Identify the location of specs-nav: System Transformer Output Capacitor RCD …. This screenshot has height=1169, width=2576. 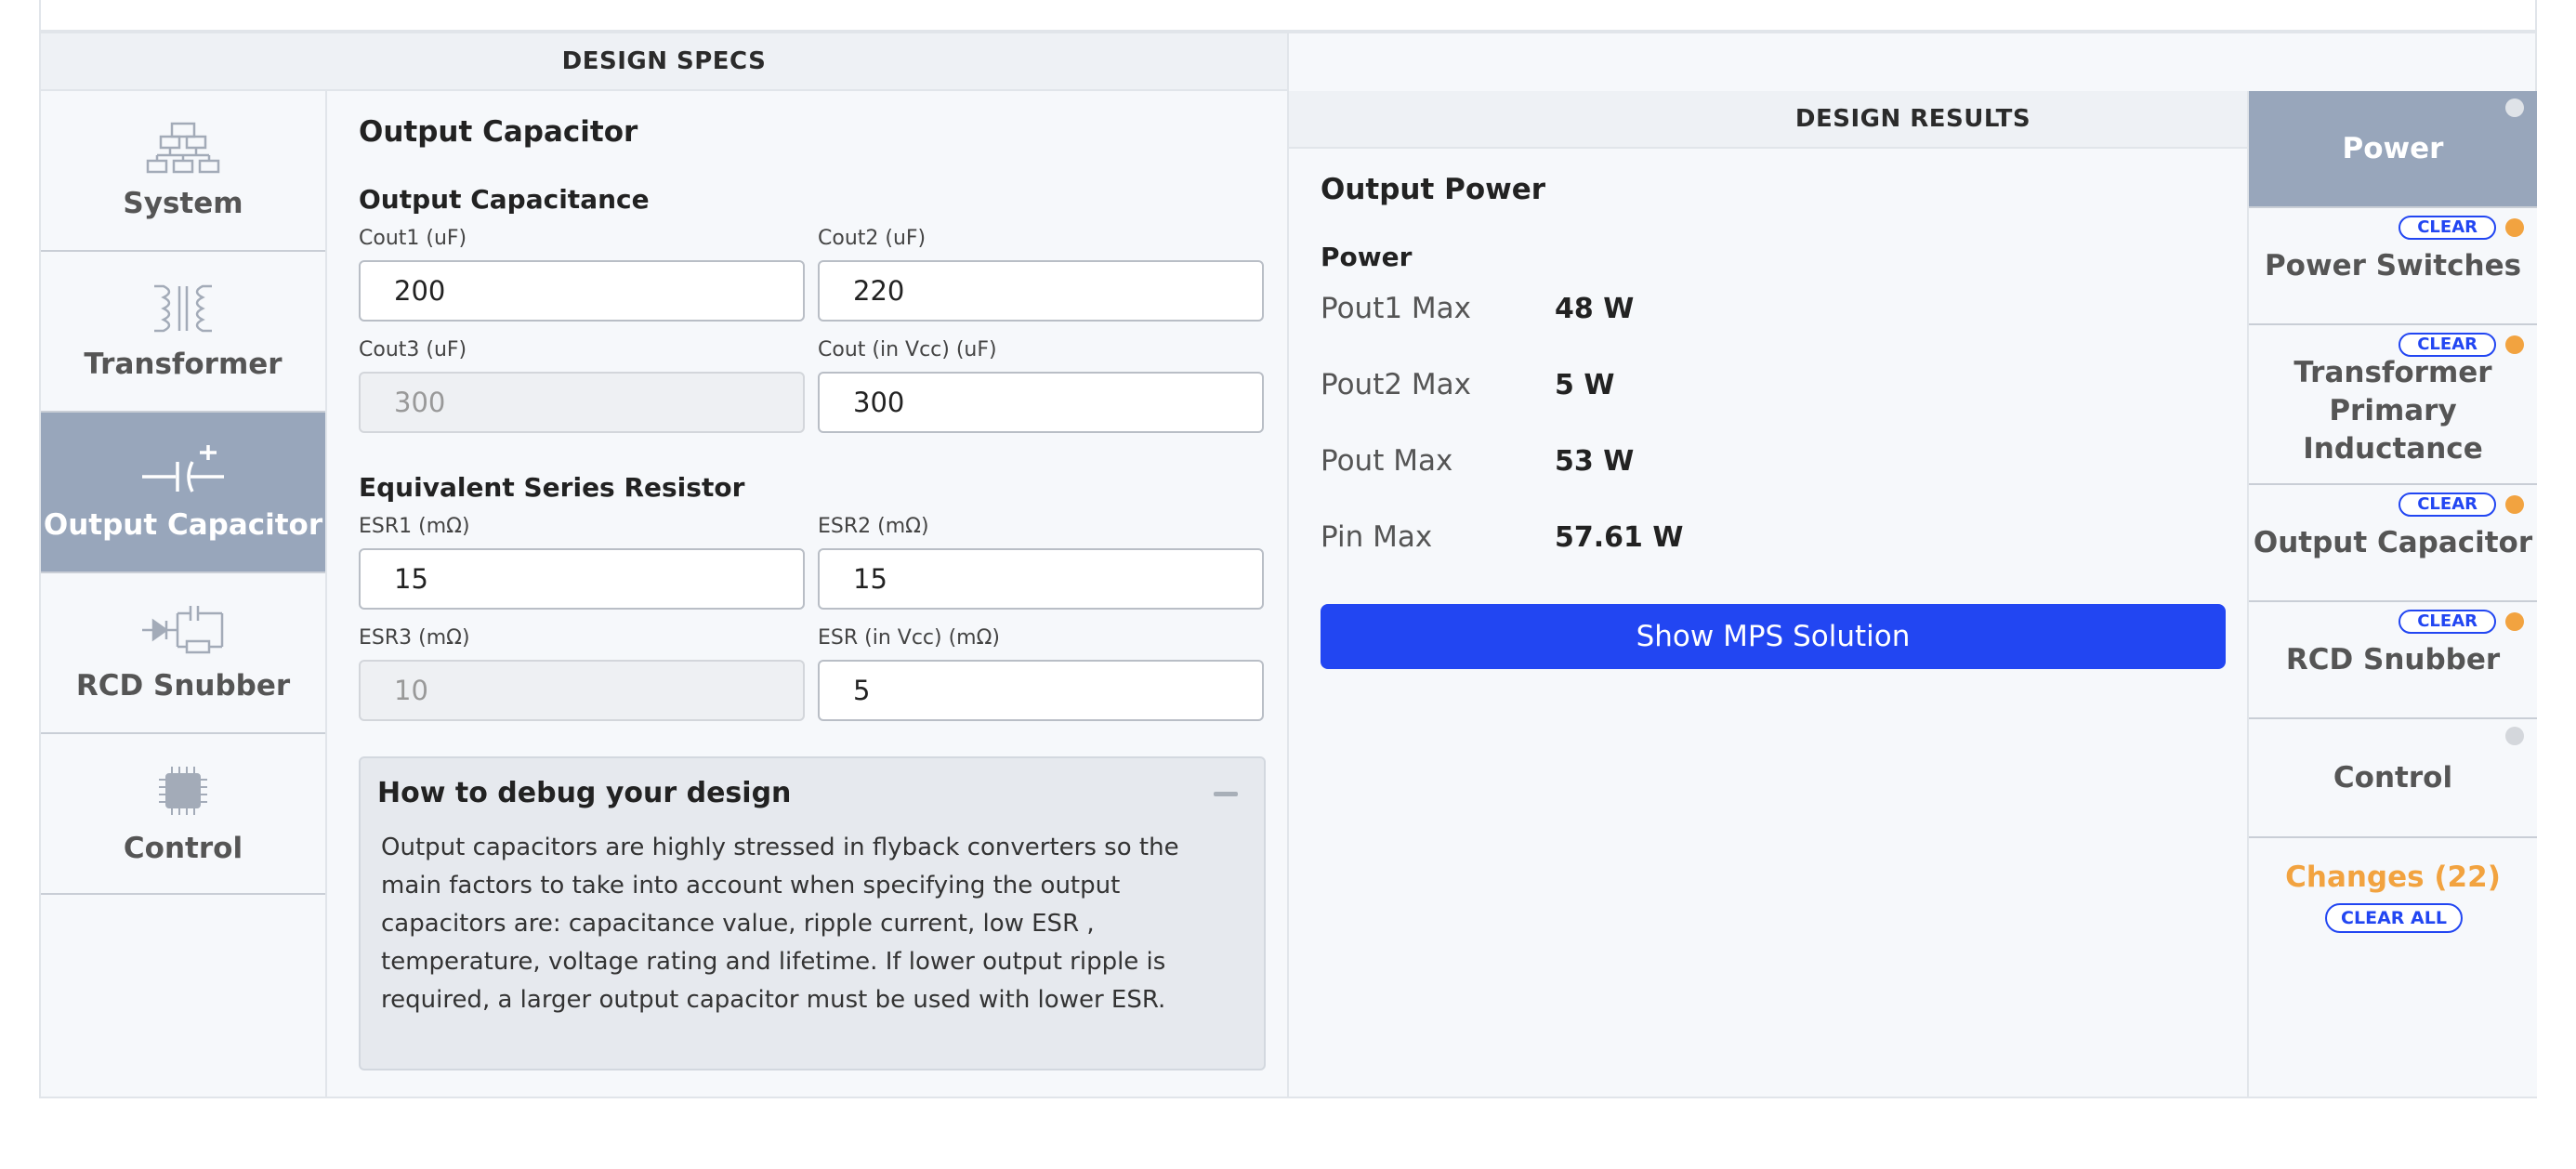
(184, 594).